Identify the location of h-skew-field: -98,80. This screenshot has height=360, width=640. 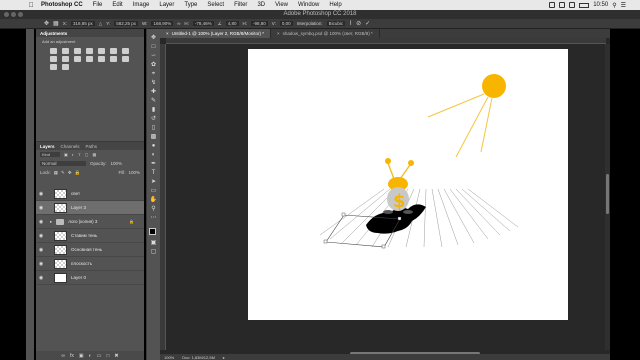
(259, 23).